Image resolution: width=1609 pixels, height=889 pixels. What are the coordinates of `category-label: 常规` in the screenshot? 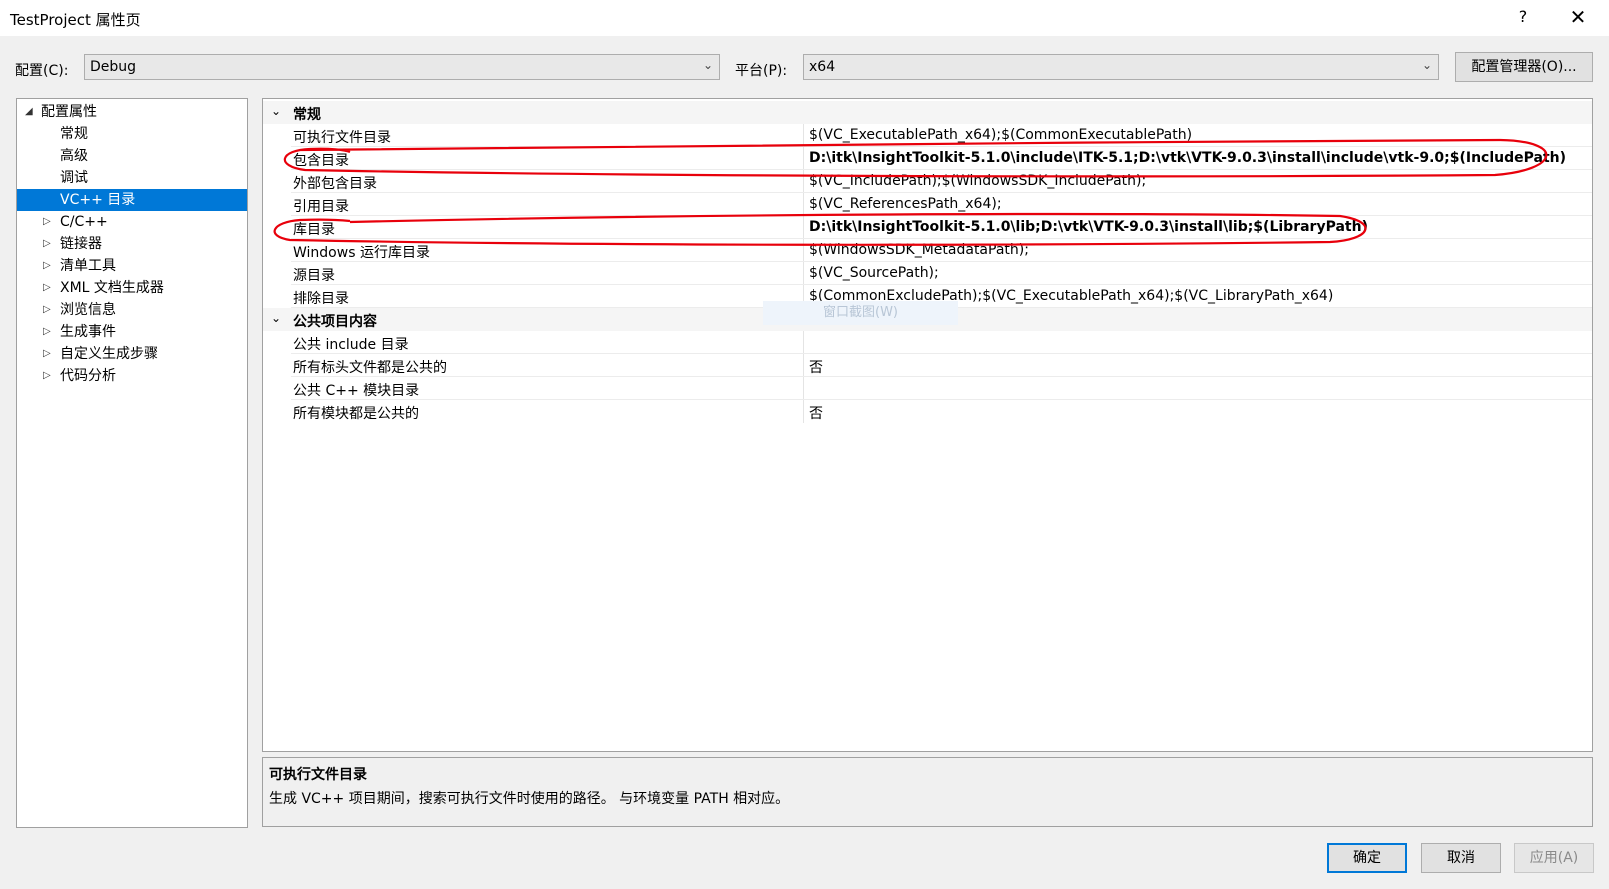 It's located at (307, 115).